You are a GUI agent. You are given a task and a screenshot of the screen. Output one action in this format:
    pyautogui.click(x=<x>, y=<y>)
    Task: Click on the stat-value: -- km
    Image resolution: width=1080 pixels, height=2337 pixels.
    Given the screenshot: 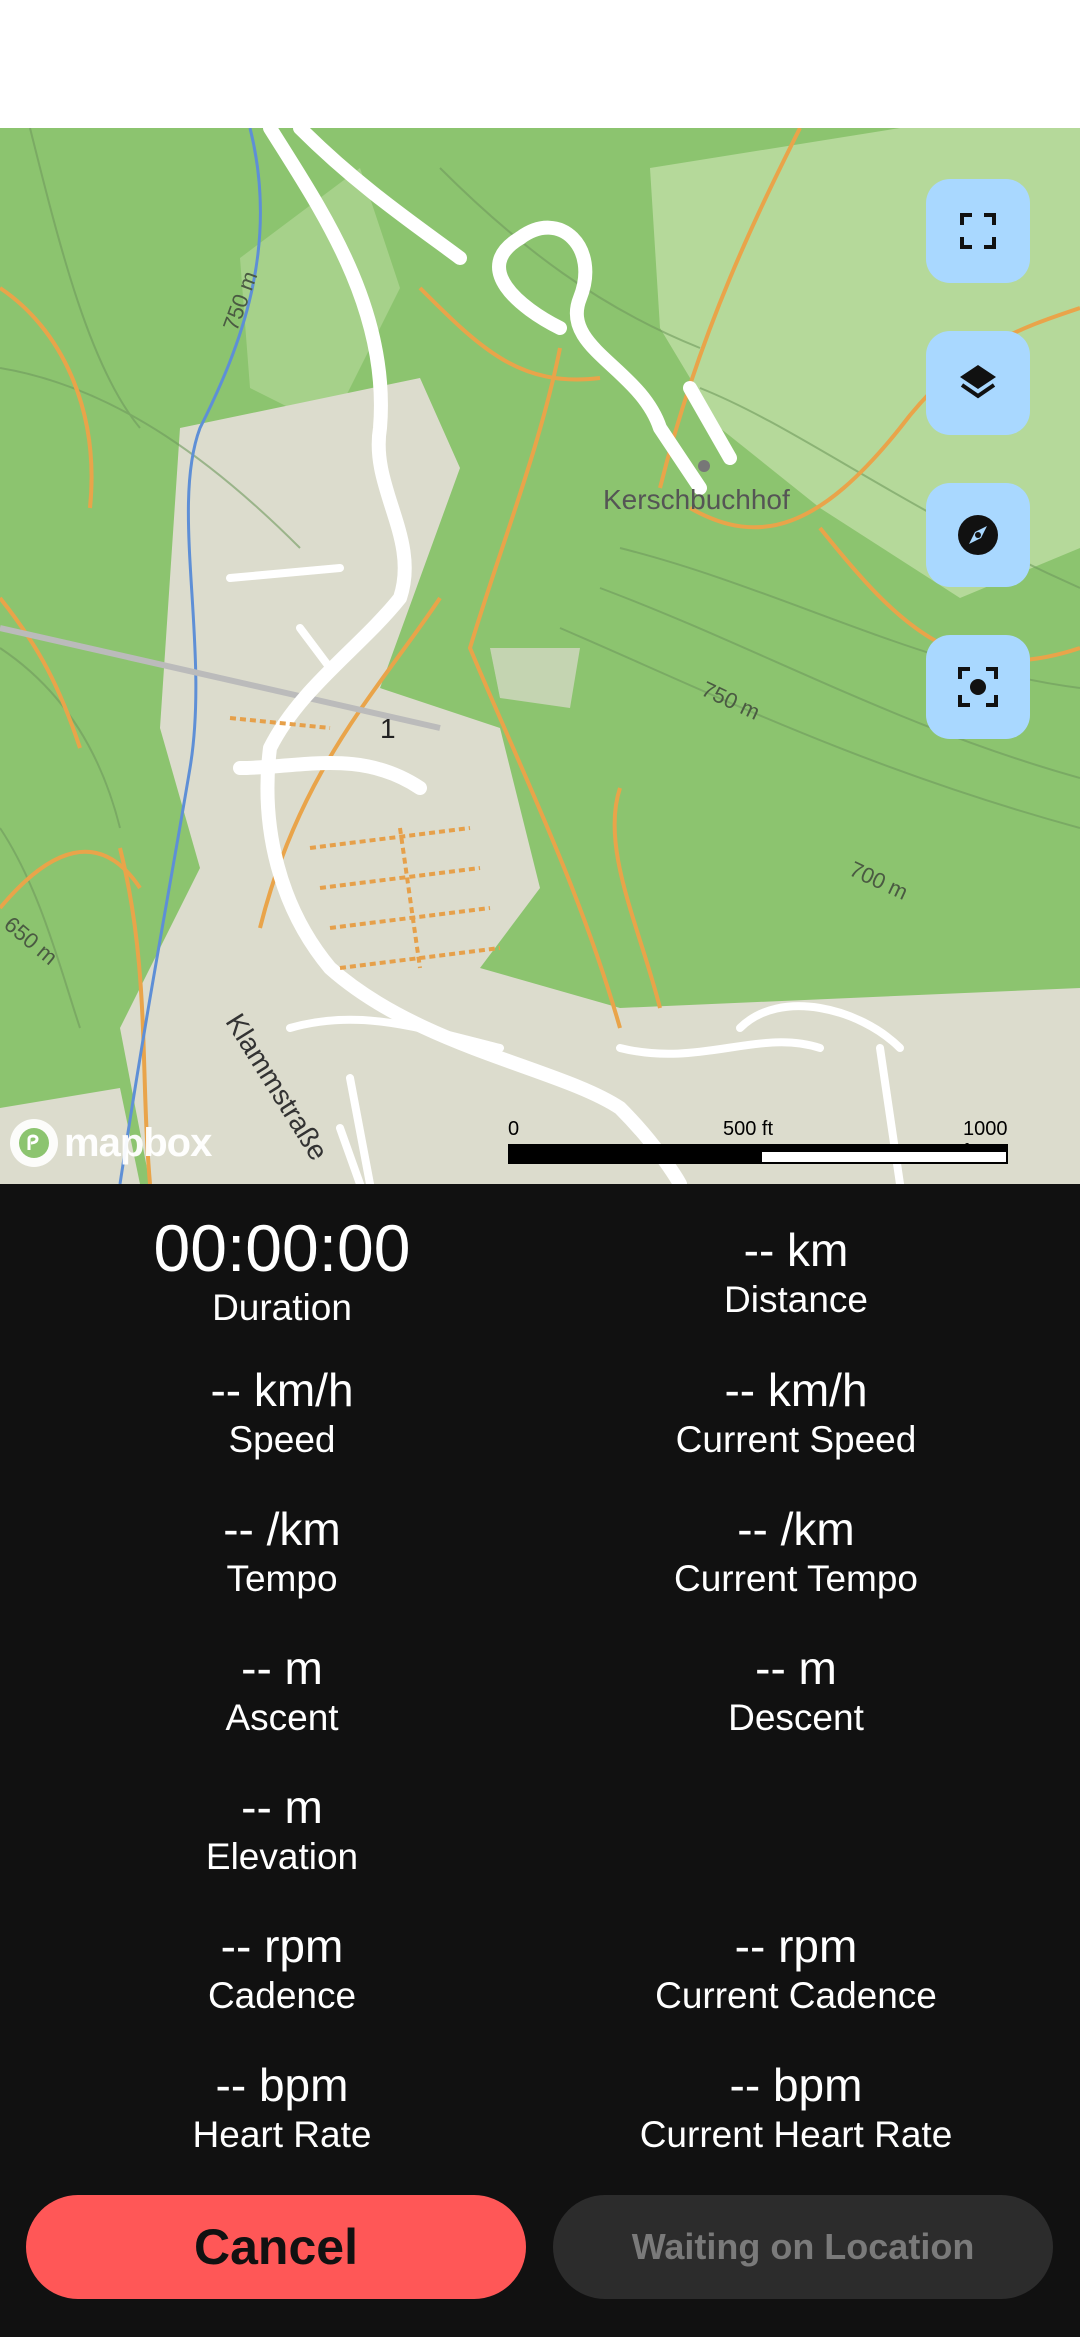 What is the action you would take?
    pyautogui.click(x=796, y=1250)
    